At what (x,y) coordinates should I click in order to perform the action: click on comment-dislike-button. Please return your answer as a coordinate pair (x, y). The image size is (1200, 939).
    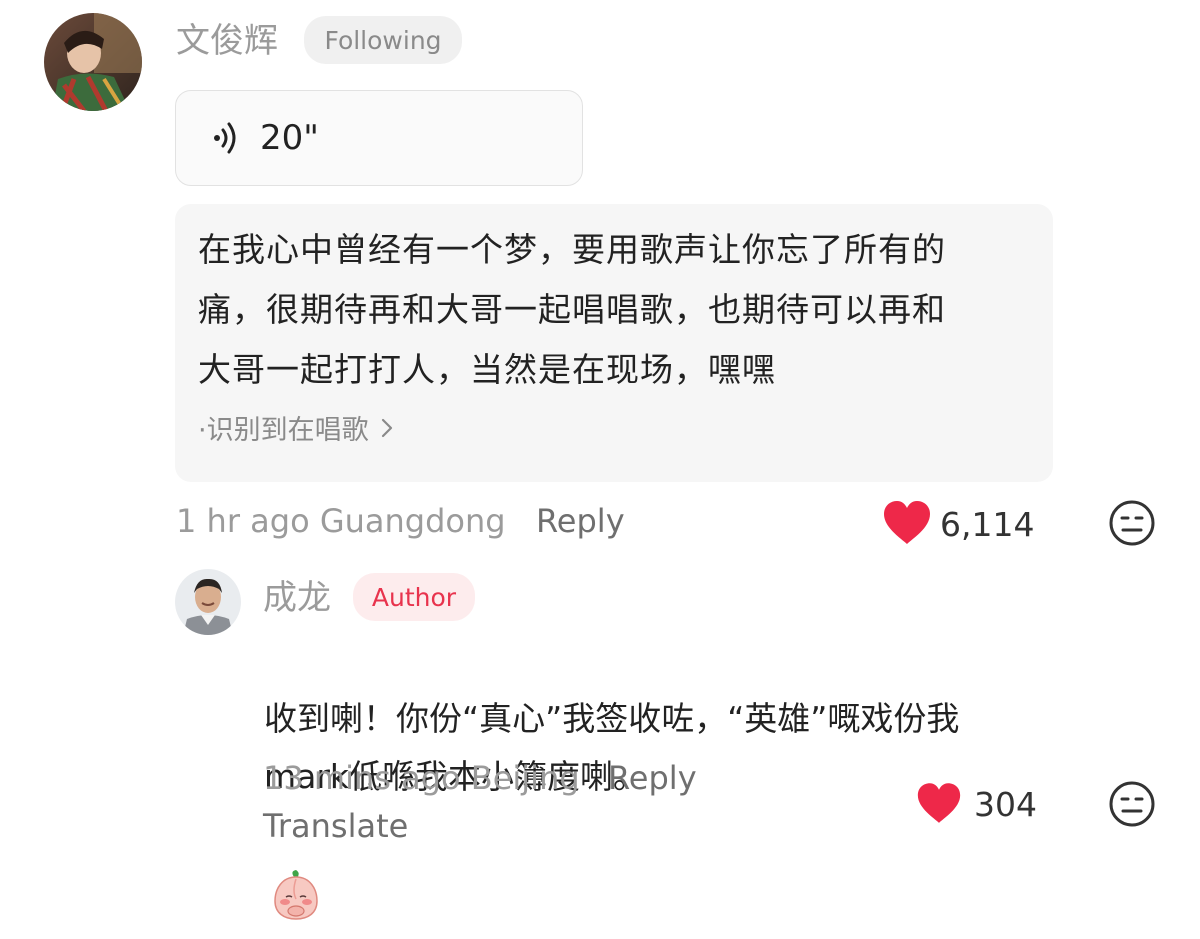
    Looking at the image, I should click on (1132, 523).